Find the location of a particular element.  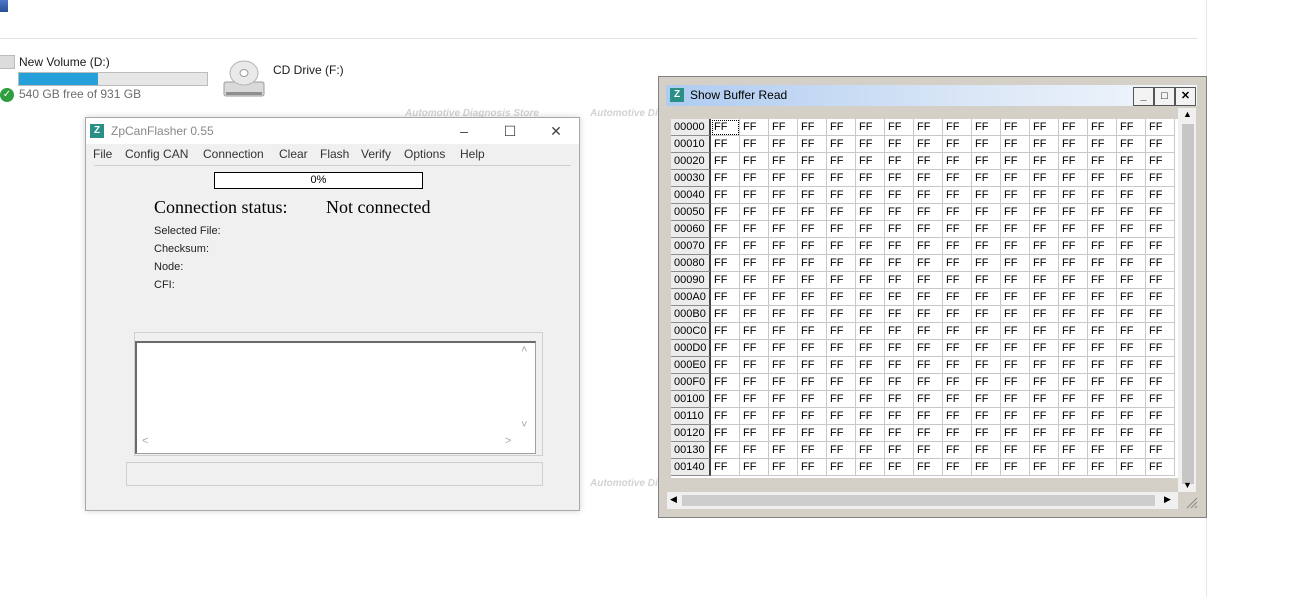

menu-help: Help is located at coordinates (472, 154).